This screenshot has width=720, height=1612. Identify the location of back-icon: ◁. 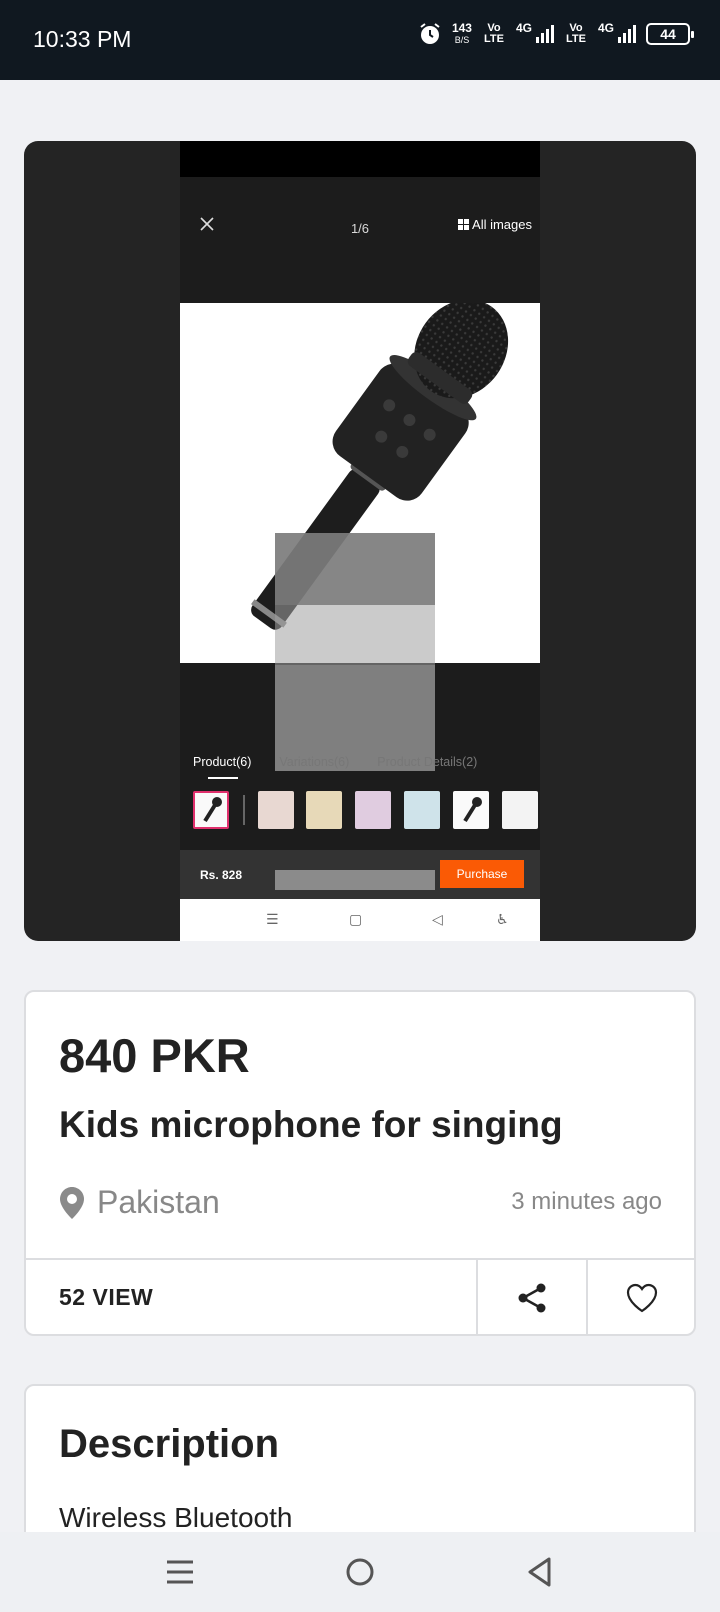
(437, 919).